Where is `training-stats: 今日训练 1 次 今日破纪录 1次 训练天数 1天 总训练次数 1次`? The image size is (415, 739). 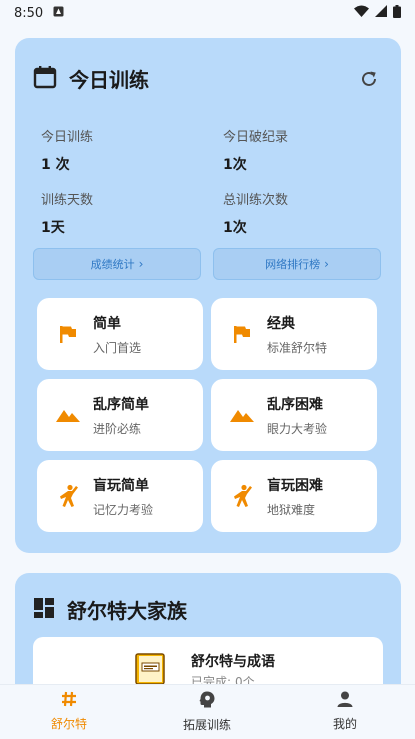
training-stats: 今日训练 1 次 今日破纪录 1次 训练天数 1天 总训练次数 1次 is located at coordinates (211, 181).